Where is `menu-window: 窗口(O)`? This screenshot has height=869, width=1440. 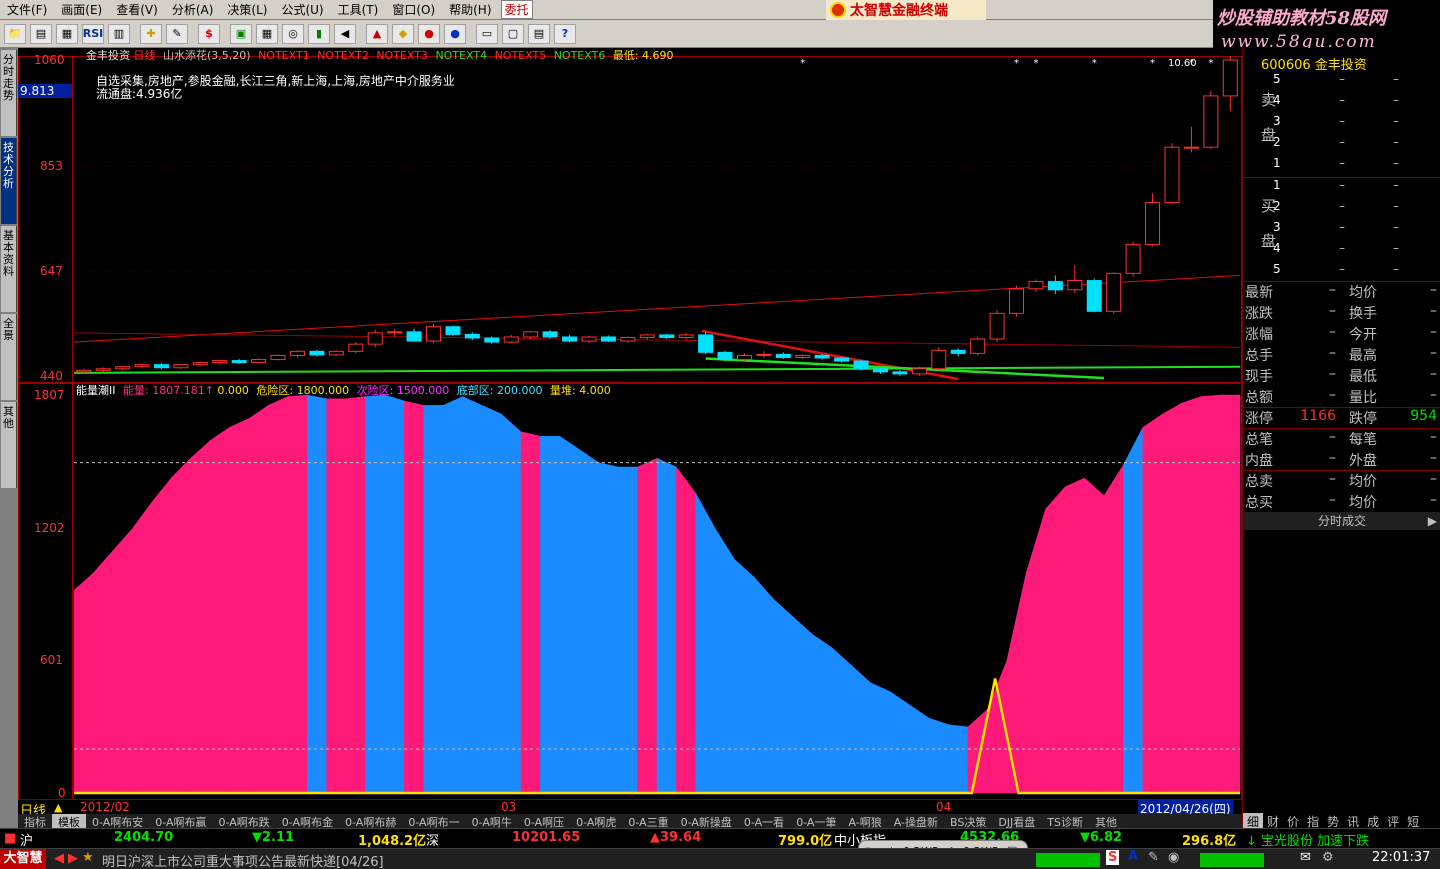
menu-window: 窗口(O) is located at coordinates (413, 9).